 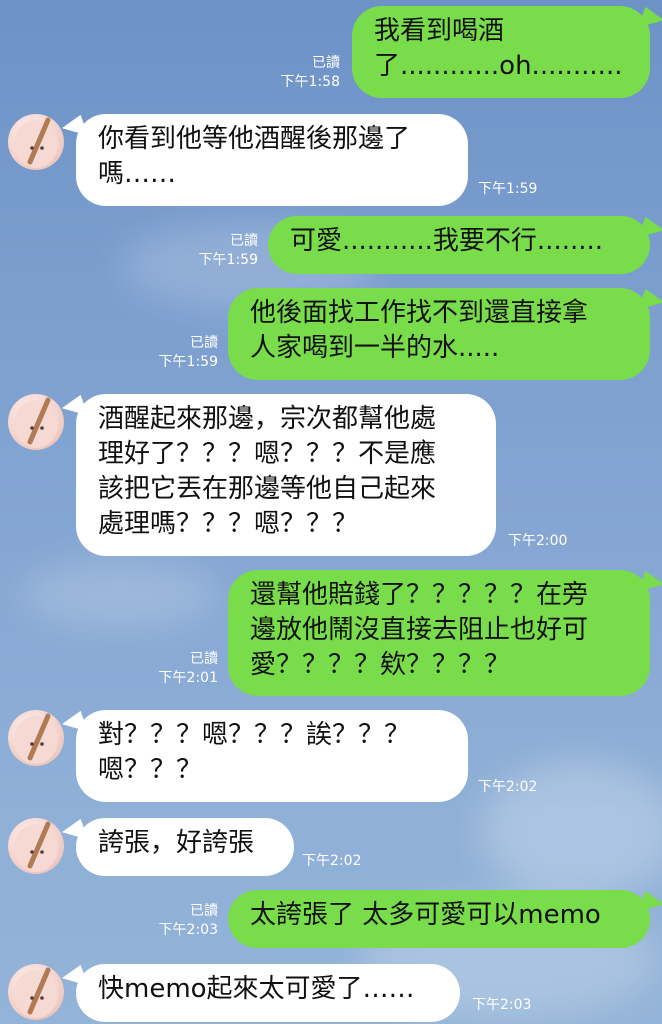 What do you see at coordinates (120, 595) in the screenshot?
I see `background-cloud` at bounding box center [120, 595].